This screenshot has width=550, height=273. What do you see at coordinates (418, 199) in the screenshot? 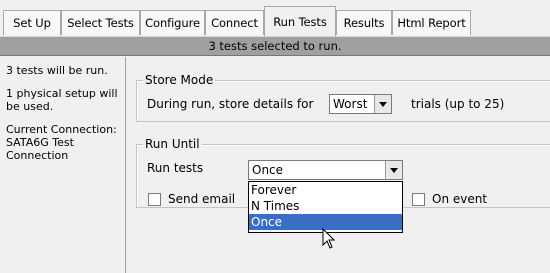
I see `on-event-checkbox` at bounding box center [418, 199].